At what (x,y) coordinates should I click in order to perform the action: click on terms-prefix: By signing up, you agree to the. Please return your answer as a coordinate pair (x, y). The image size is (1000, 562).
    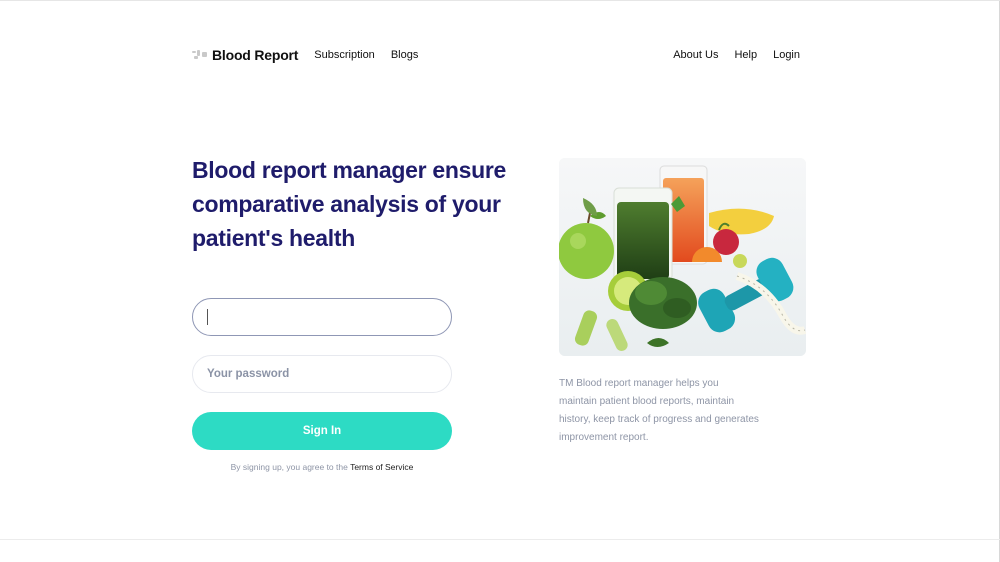
    Looking at the image, I should click on (289, 467).